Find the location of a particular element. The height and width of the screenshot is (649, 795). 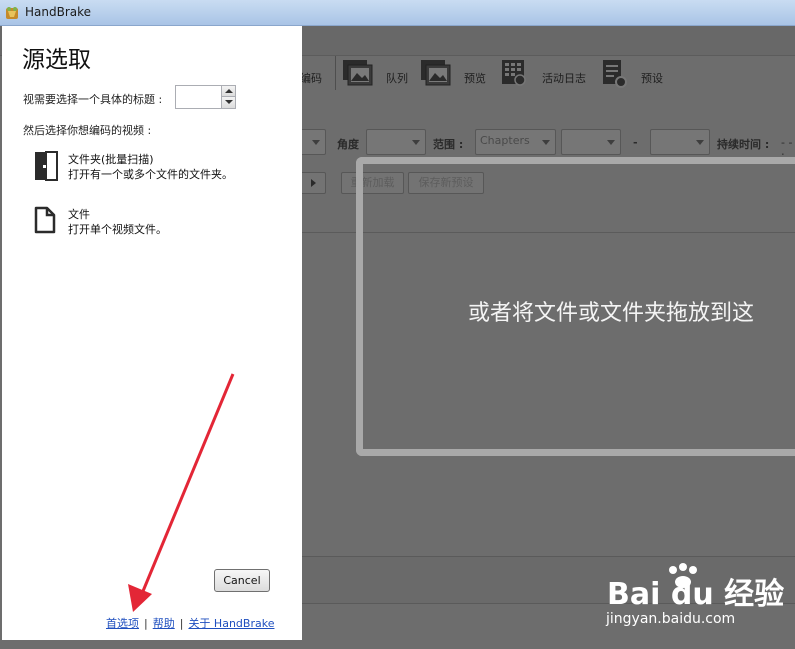

open-folder-description: 打开有一个或多个文件的文件夹。 is located at coordinates (150, 174).